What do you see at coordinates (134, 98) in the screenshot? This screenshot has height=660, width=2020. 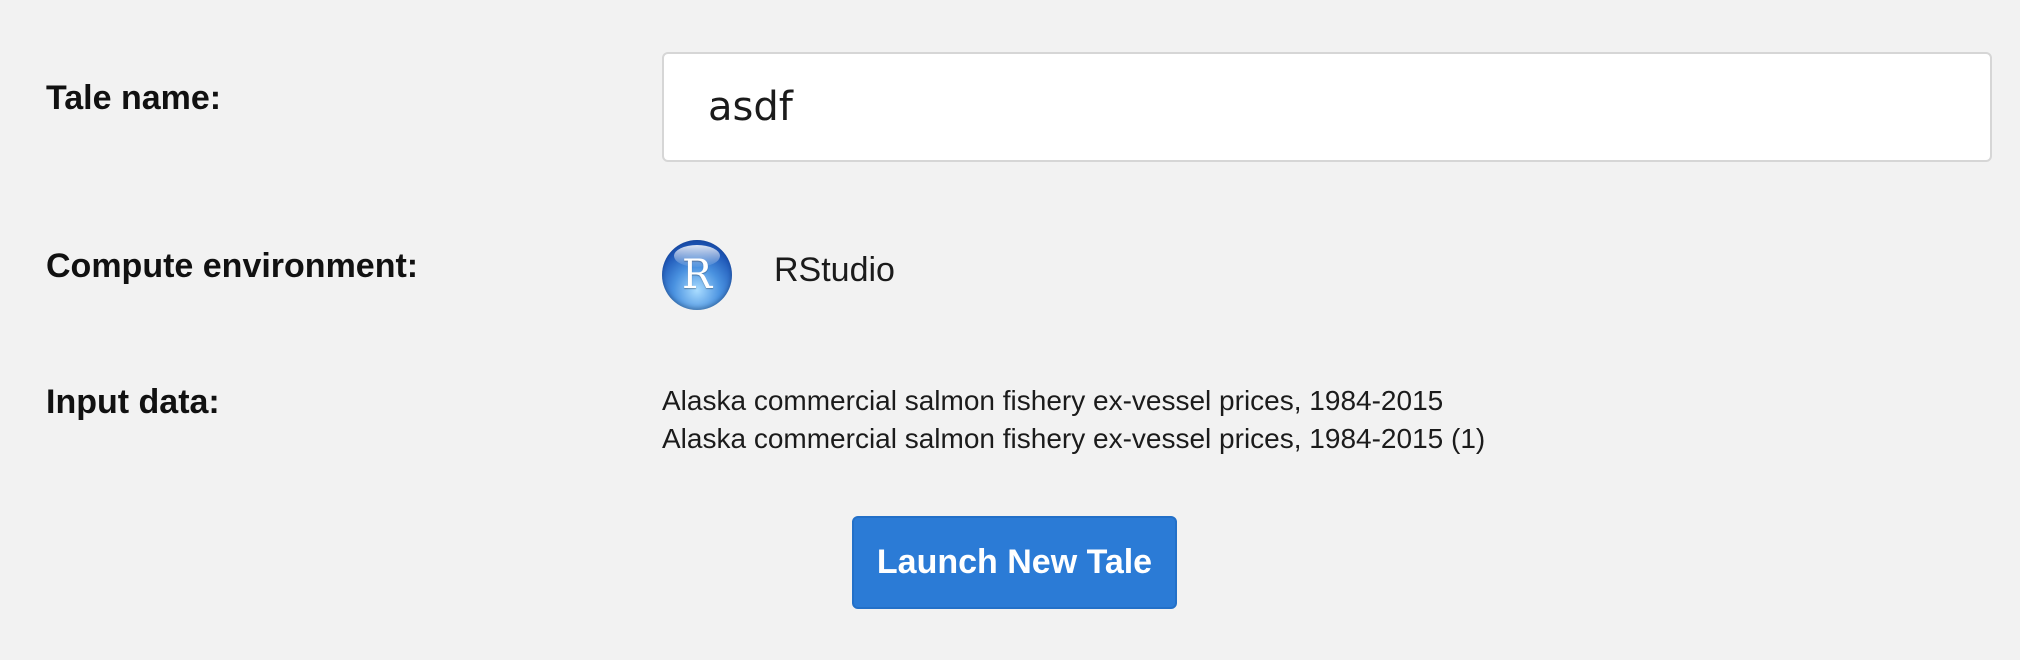 I see `tale-name-label: Tale name:` at bounding box center [134, 98].